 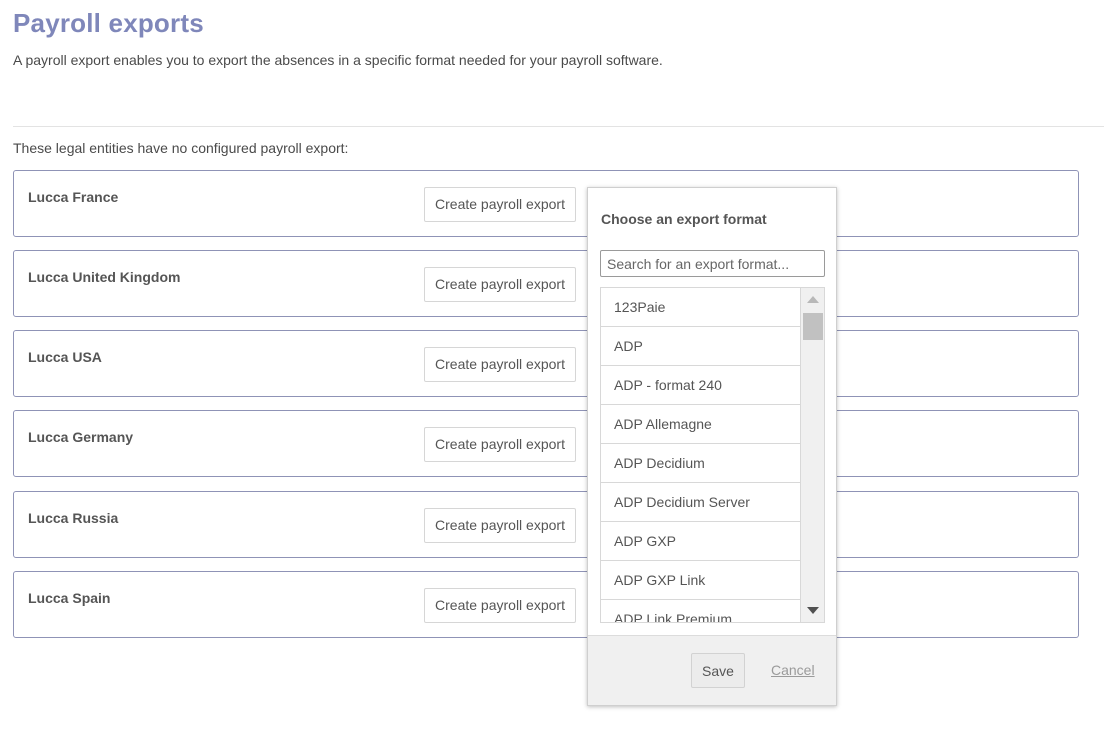 What do you see at coordinates (65, 357) in the screenshot?
I see `entity-name: Lucca USA` at bounding box center [65, 357].